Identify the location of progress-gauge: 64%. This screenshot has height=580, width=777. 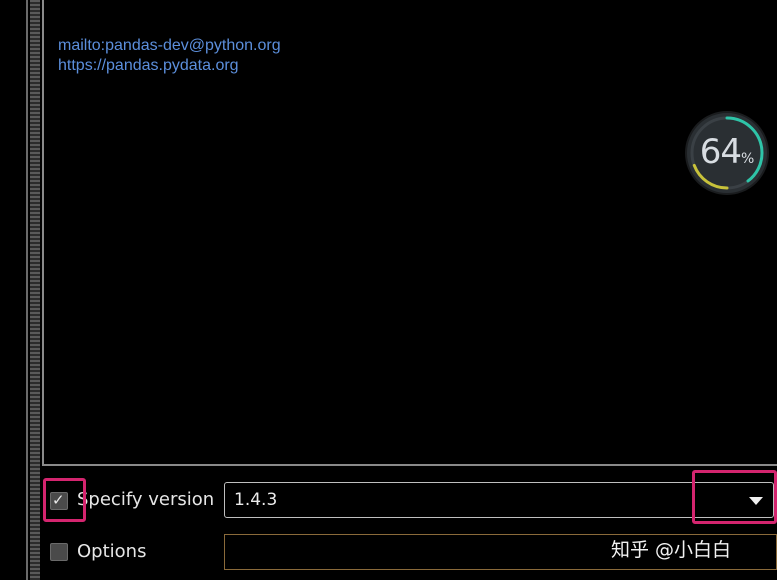
(727, 153).